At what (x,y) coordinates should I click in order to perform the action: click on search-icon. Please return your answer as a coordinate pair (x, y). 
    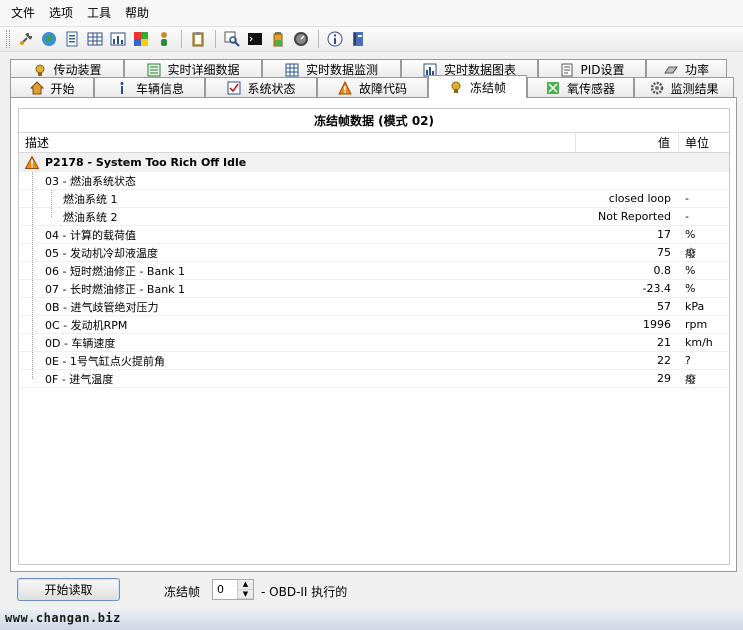
    Looking at the image, I should click on (232, 39).